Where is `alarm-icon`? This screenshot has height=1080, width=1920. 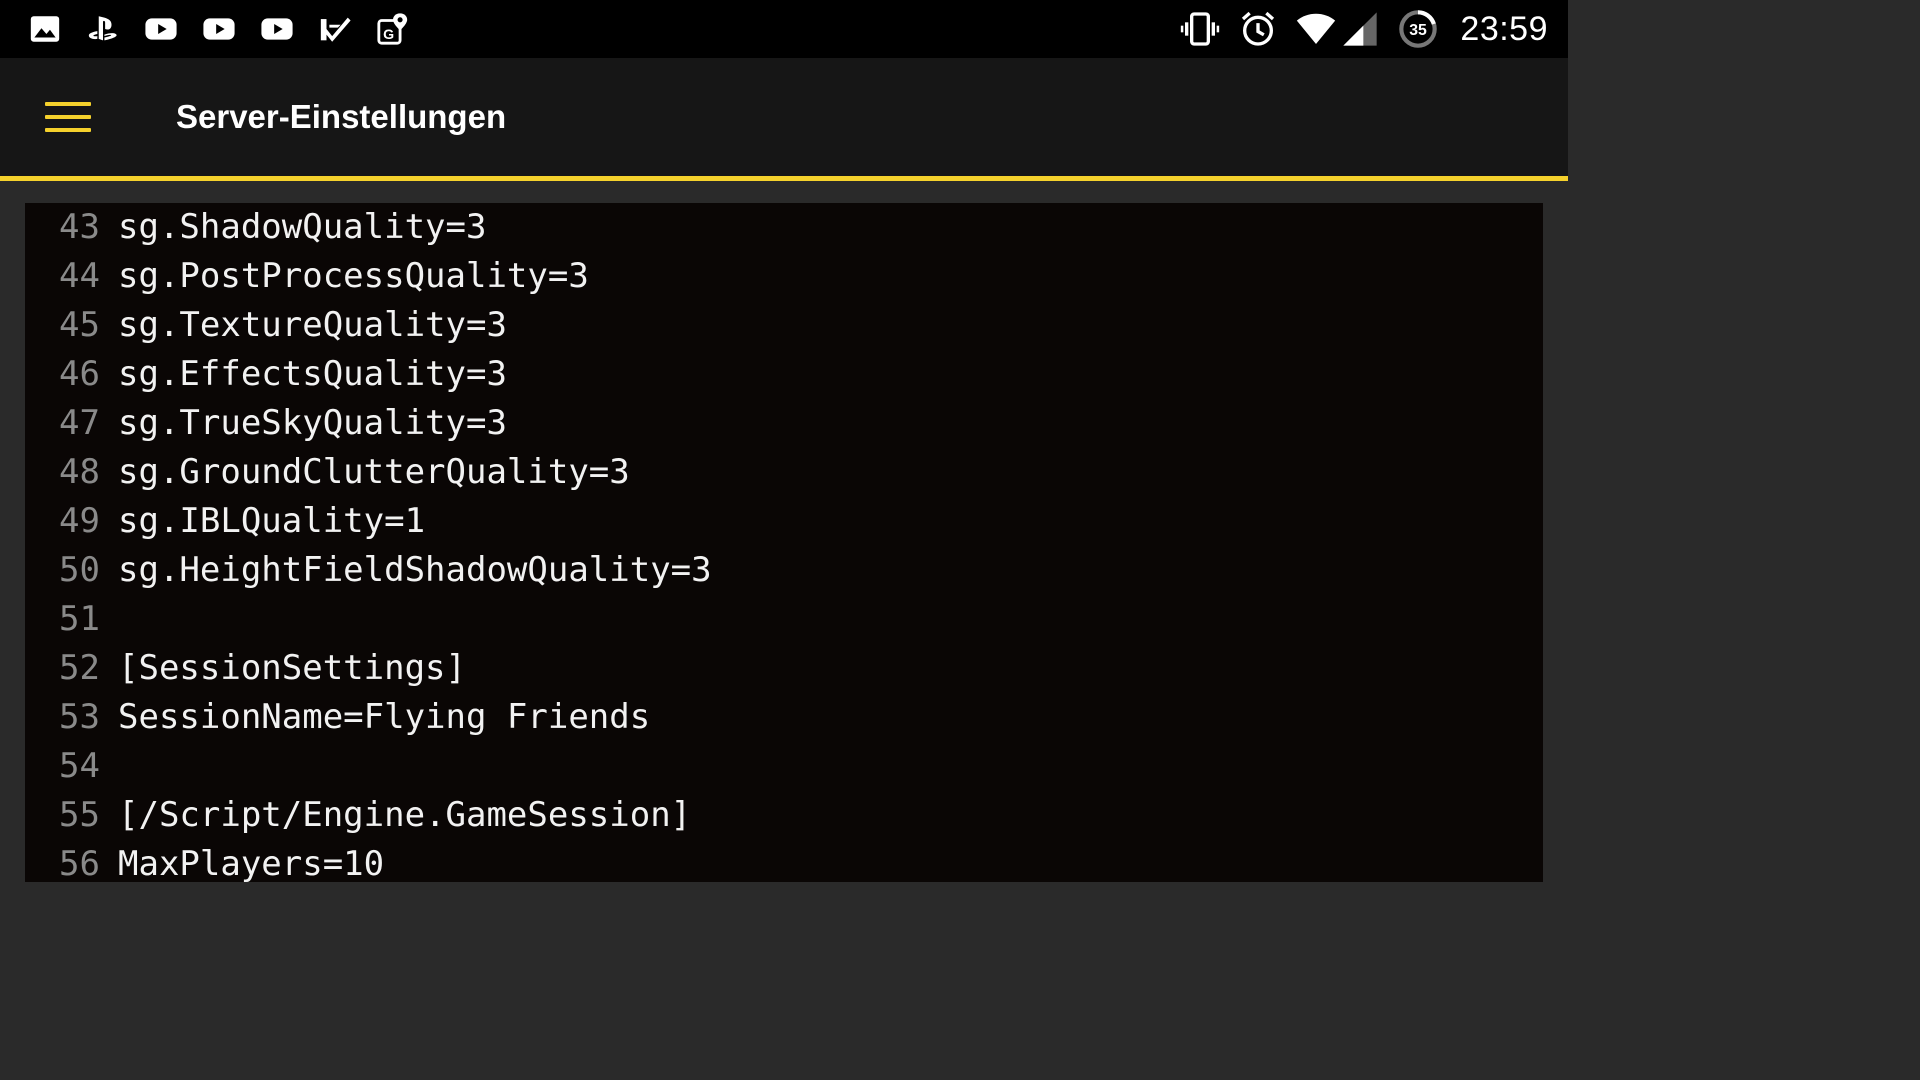
alarm-icon is located at coordinates (1258, 28).